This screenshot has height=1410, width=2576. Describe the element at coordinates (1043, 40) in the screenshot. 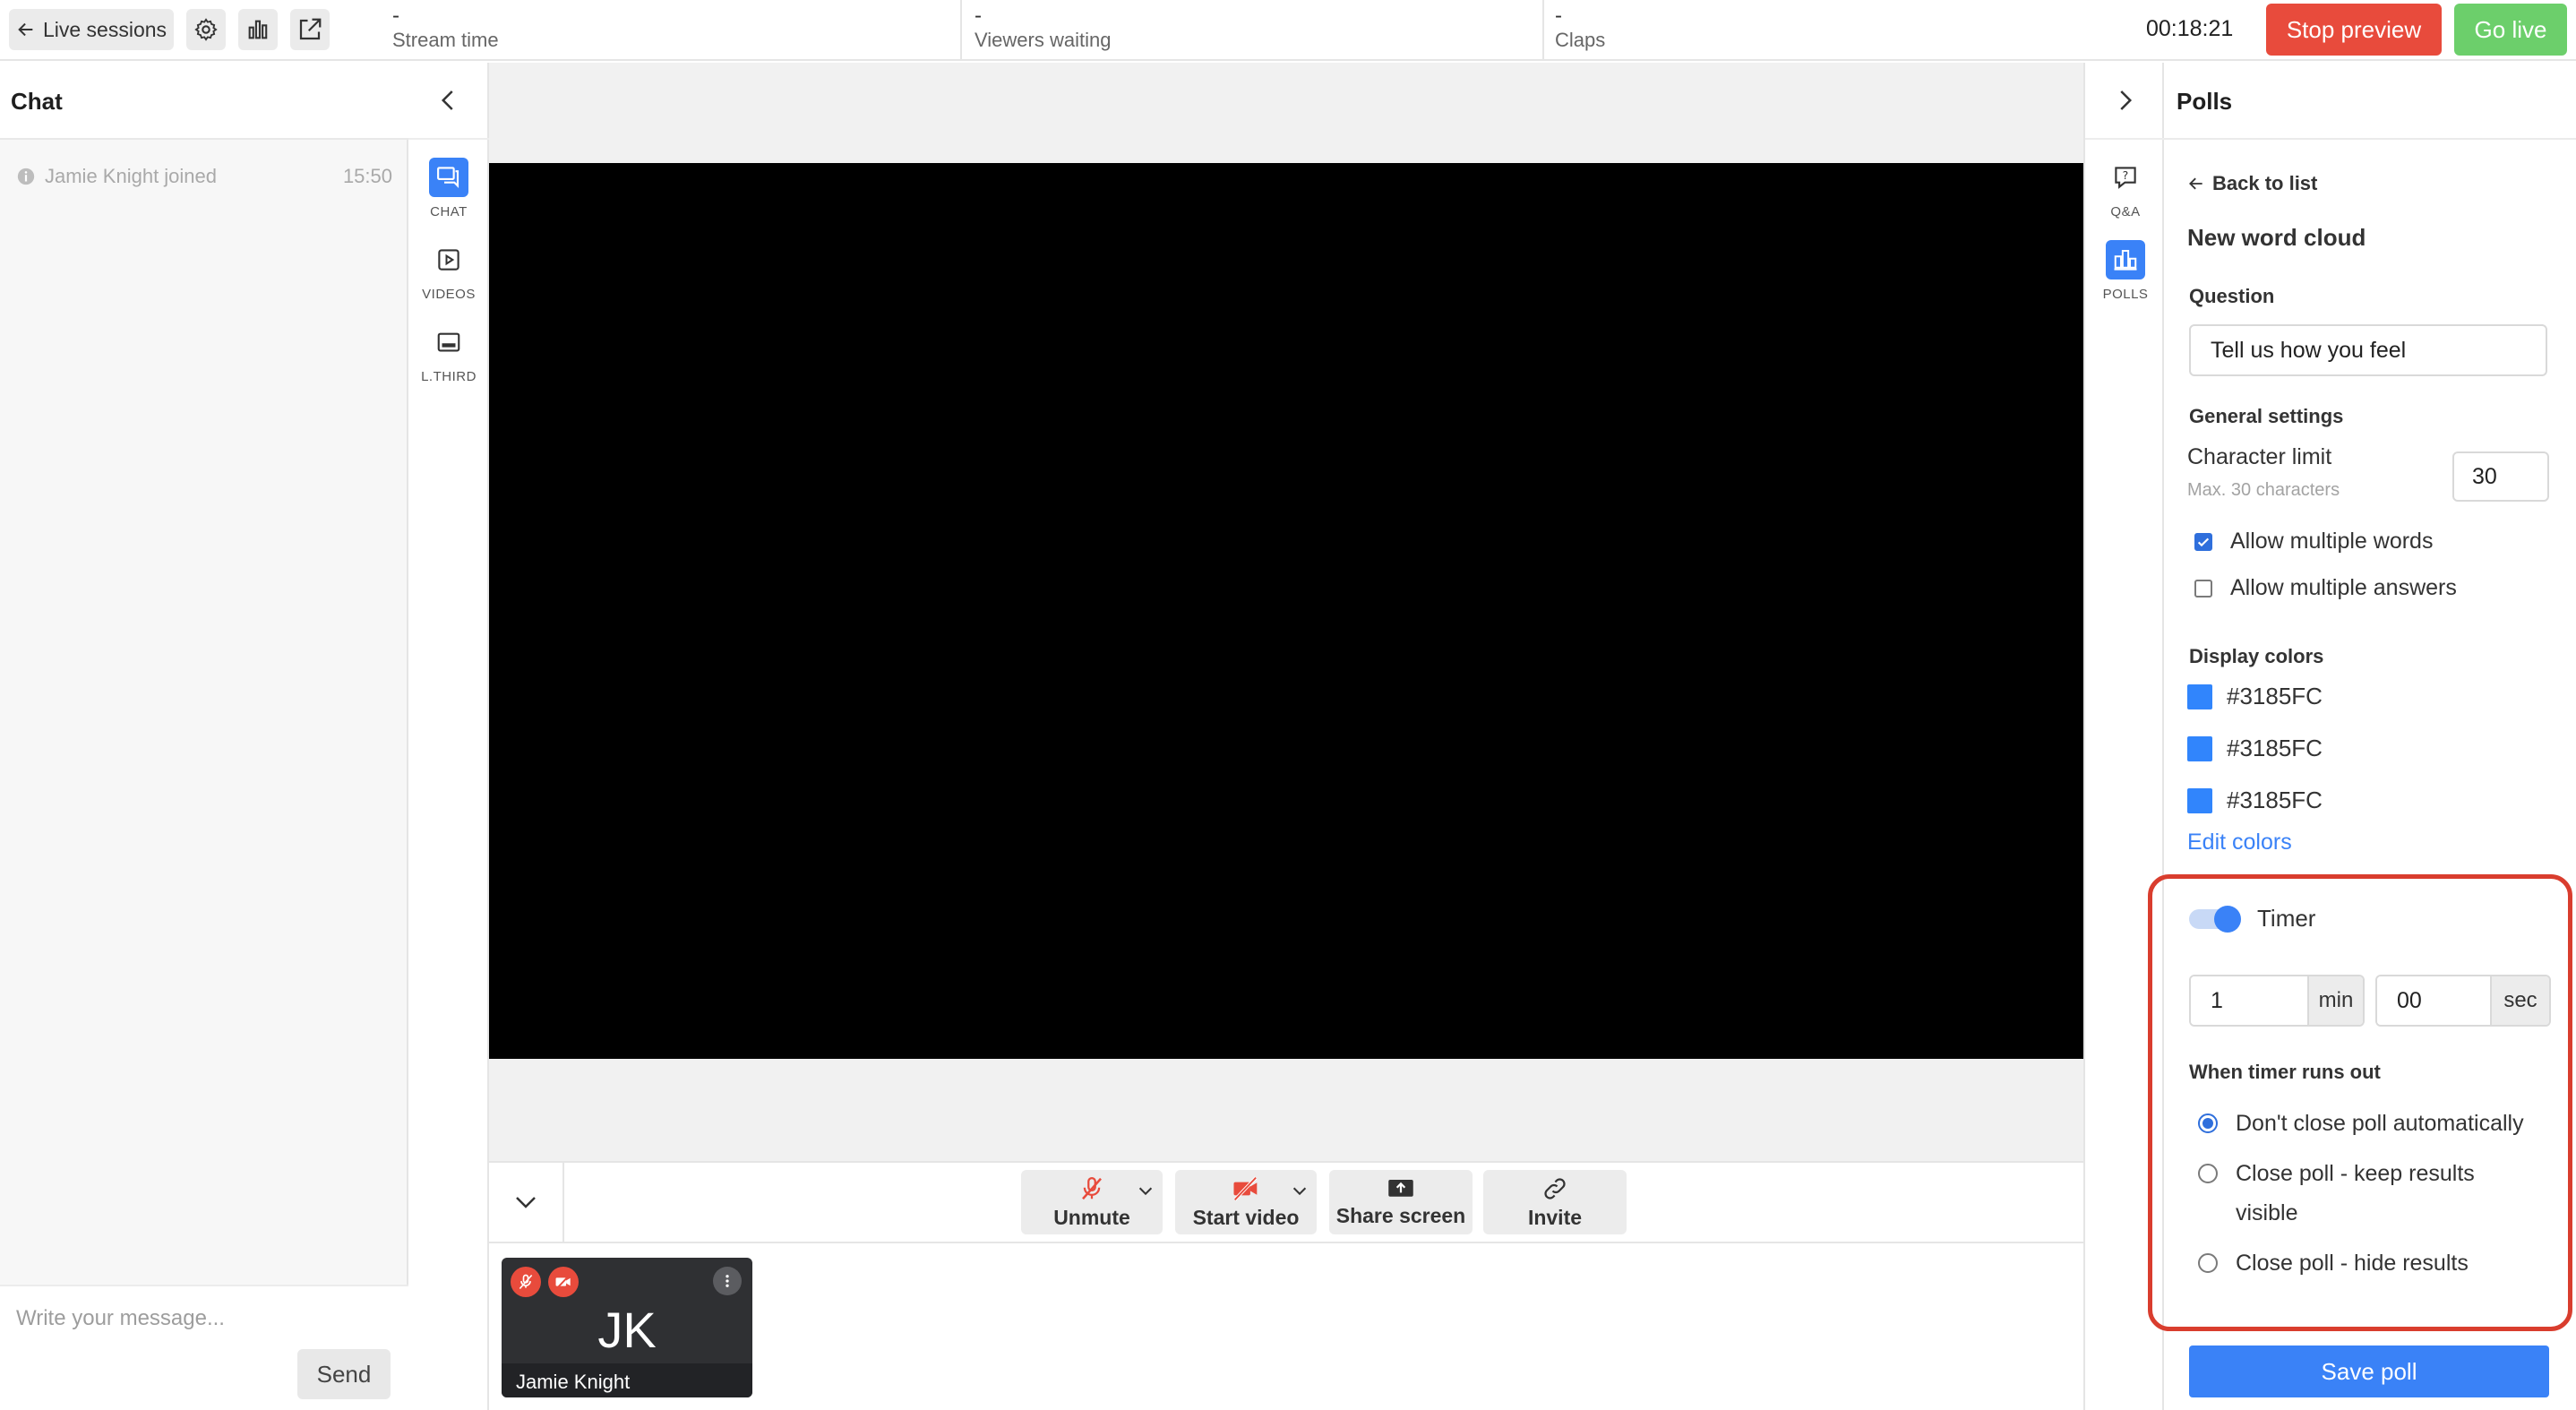

I see `stat-label: Viewers waiting` at that location.